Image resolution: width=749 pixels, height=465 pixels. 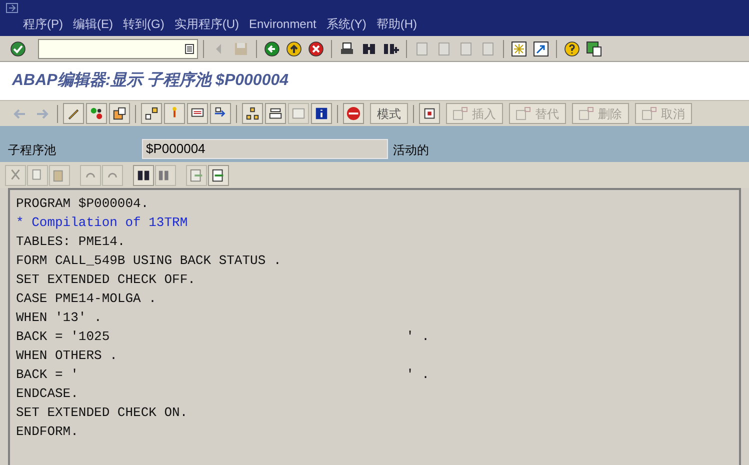 What do you see at coordinates (12, 8) in the screenshot?
I see `window-menu-icon` at bounding box center [12, 8].